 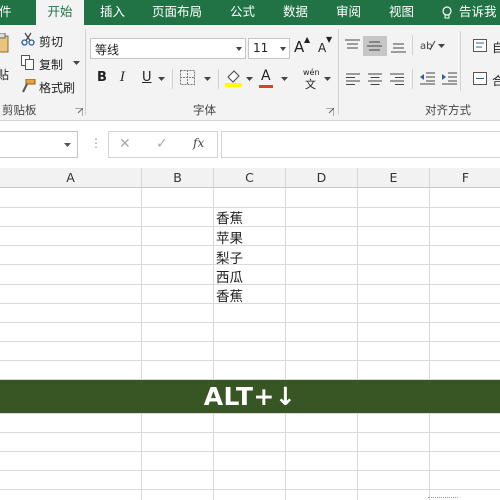 I want to click on align-left-icon, so click(x=353, y=79).